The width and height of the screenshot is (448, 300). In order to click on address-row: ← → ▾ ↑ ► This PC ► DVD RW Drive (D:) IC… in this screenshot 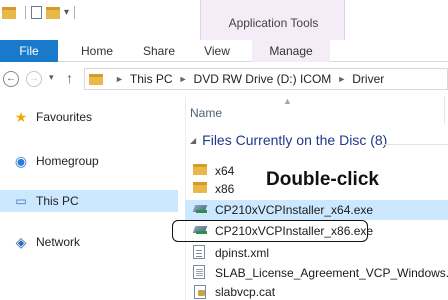, I will do `click(224, 79)`.